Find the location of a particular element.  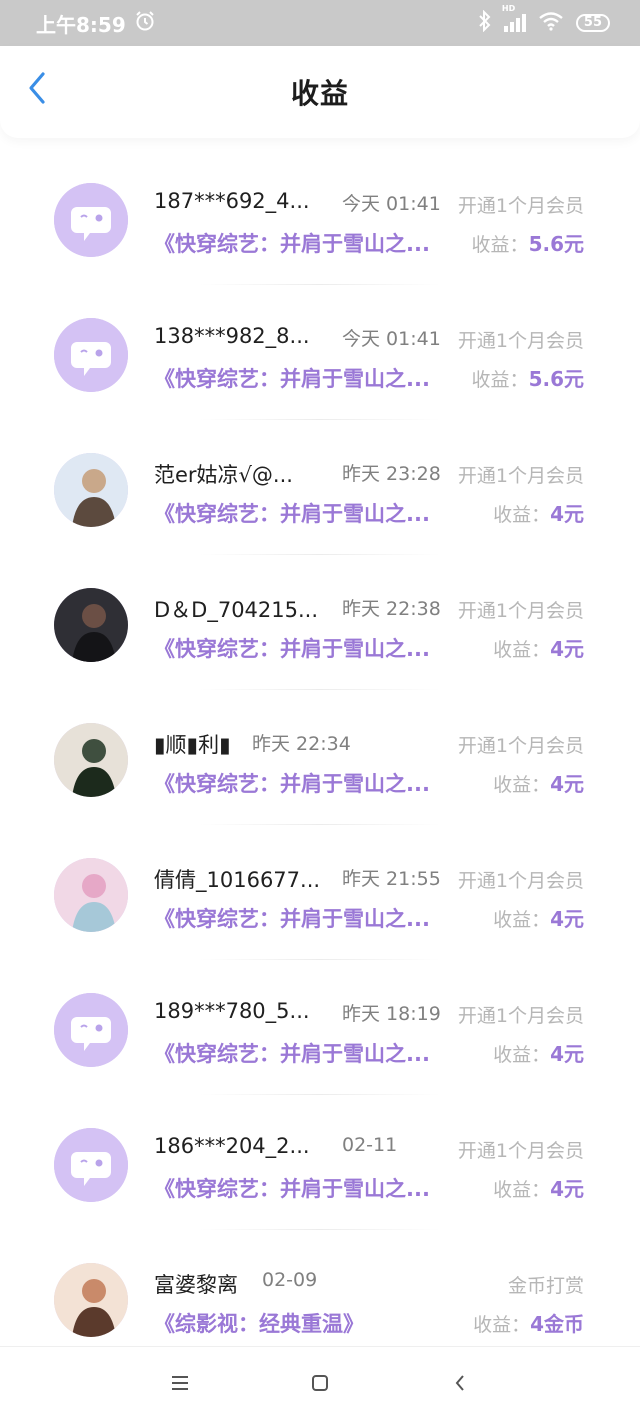

hd-label: HD is located at coordinates (508, 8).